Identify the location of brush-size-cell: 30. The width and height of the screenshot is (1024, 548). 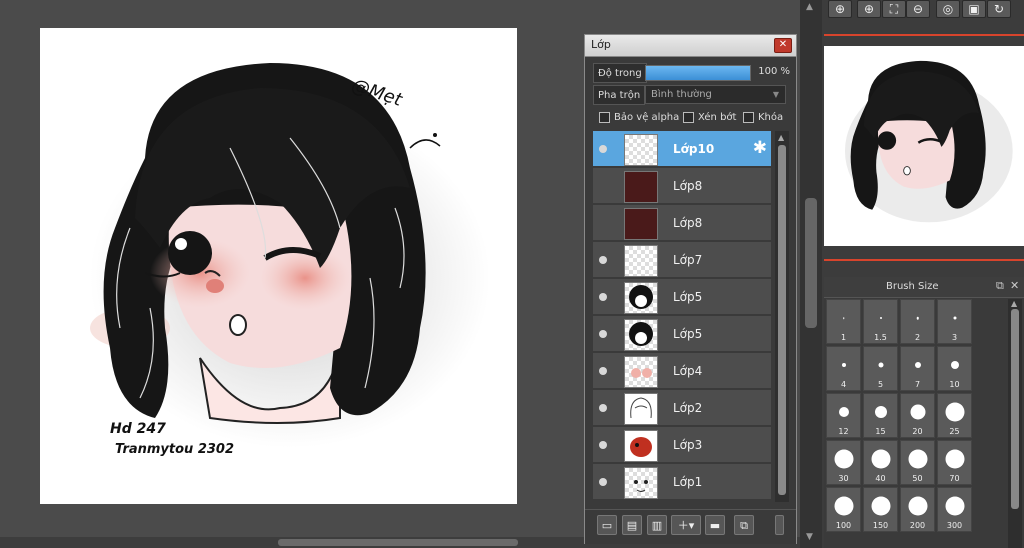
(843, 462).